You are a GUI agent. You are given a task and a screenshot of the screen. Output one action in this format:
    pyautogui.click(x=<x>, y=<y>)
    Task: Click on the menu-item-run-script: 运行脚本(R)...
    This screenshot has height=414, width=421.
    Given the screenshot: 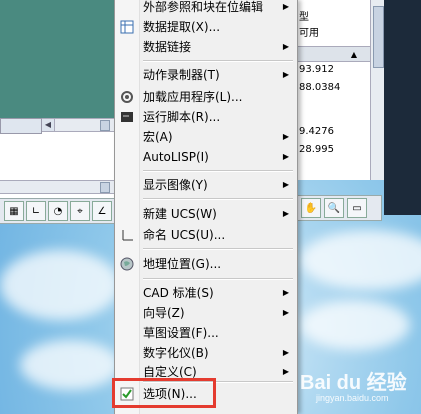 What is the action you would take?
    pyautogui.click(x=206, y=117)
    